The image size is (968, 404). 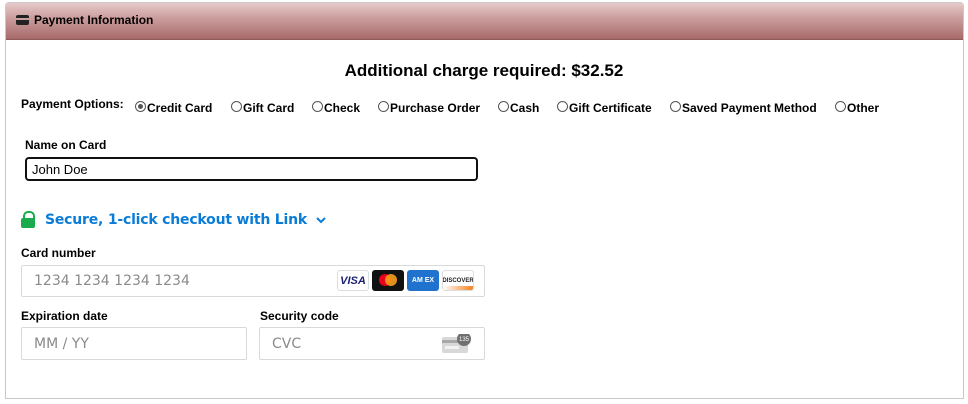 I want to click on option-cash: Cash, so click(x=519, y=106).